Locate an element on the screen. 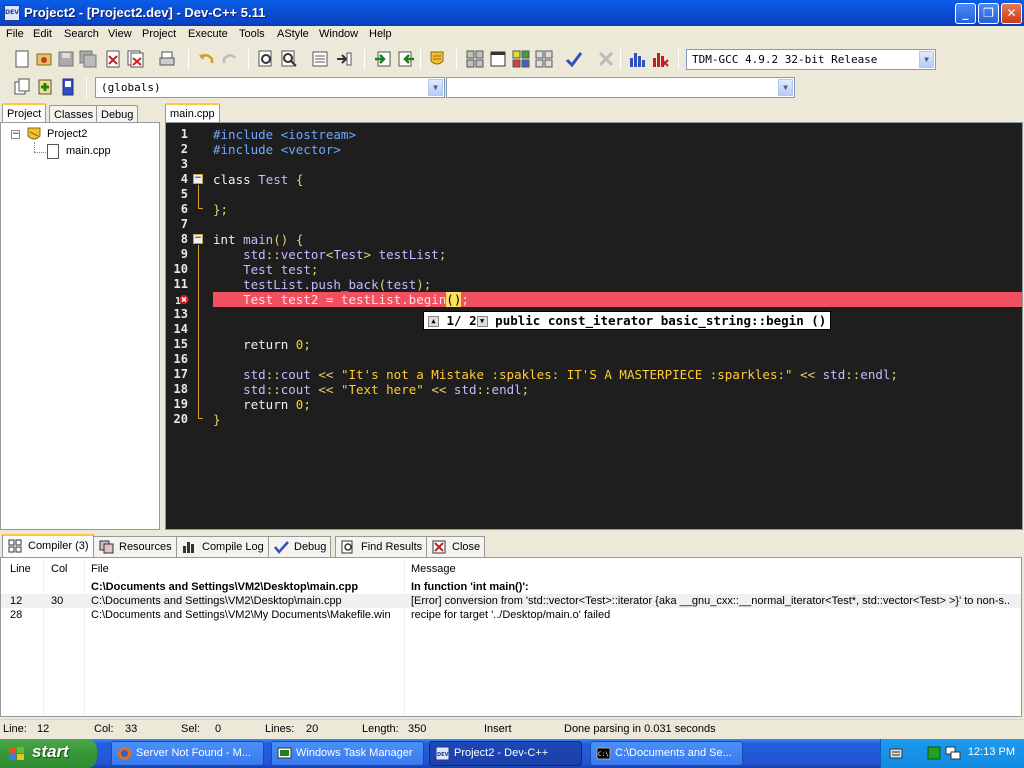 The height and width of the screenshot is (768, 1024). close-button: ✕ is located at coordinates (1011, 13).